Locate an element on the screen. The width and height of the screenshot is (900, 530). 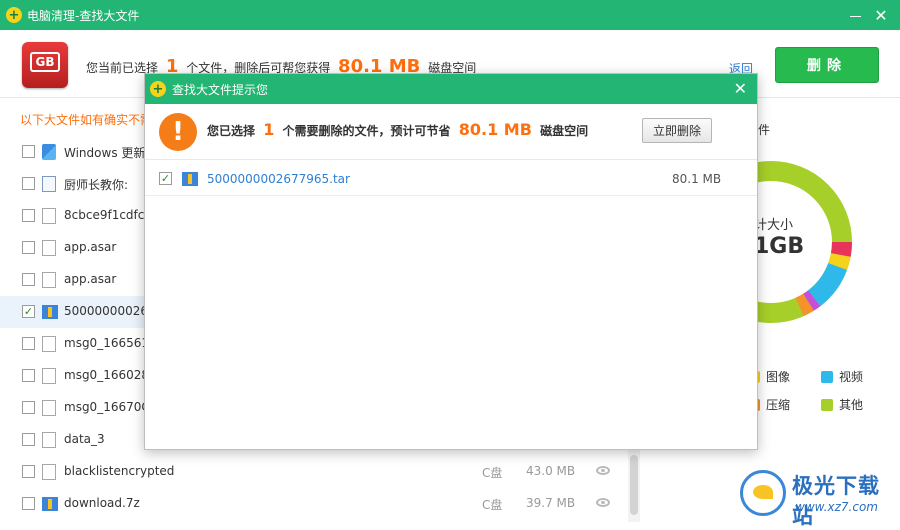
legend-video: 视频 is located at coordinates (842, 376).